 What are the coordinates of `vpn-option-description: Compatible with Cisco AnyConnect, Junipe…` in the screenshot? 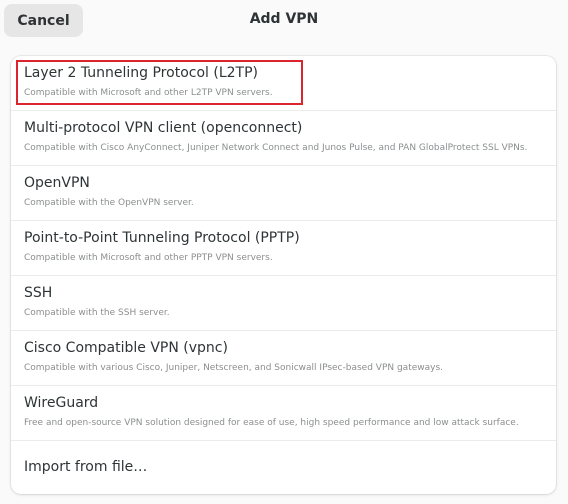 It's located at (276, 148).